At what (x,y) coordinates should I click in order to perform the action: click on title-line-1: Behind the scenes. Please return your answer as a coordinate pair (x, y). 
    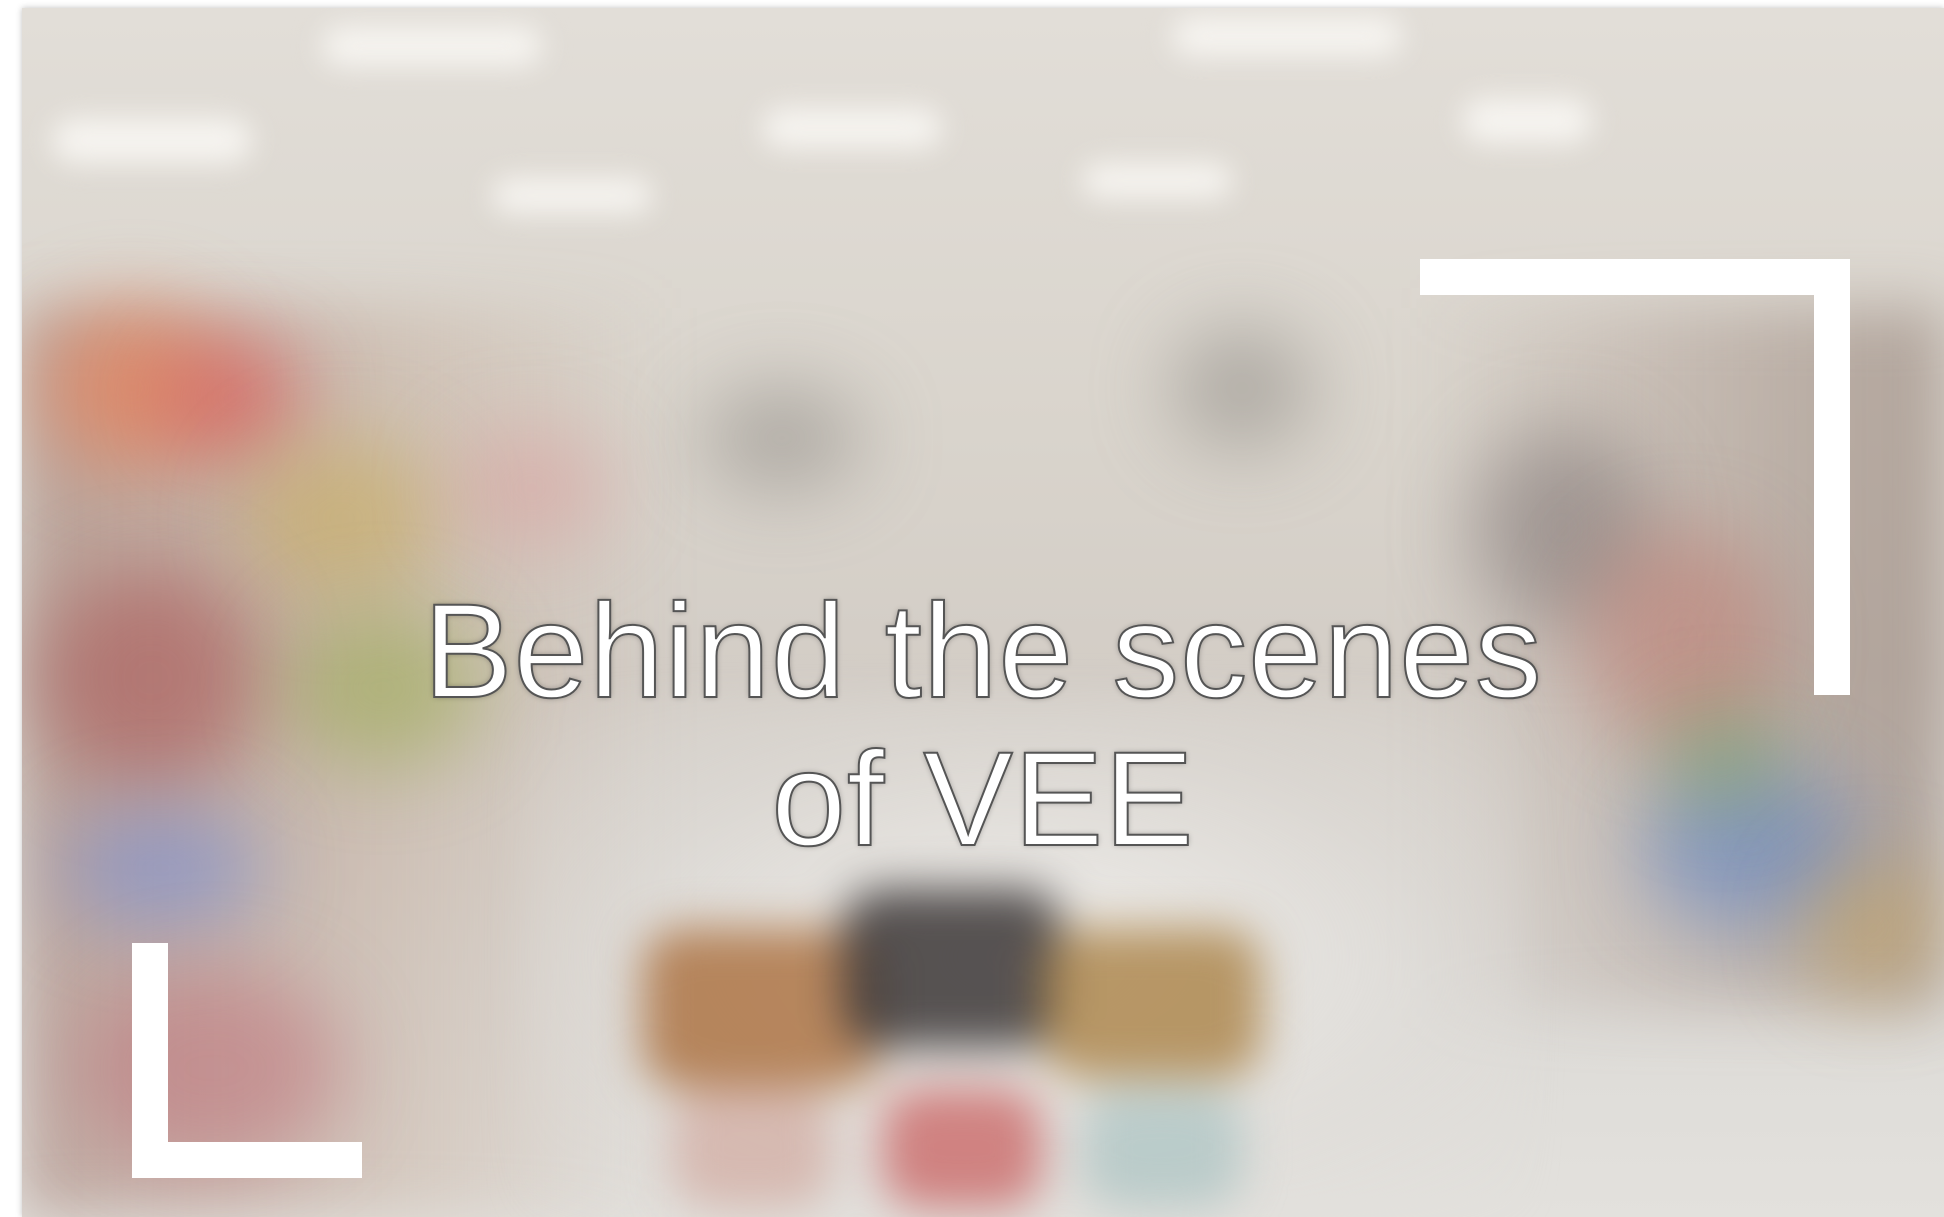
    Looking at the image, I should click on (982, 652).